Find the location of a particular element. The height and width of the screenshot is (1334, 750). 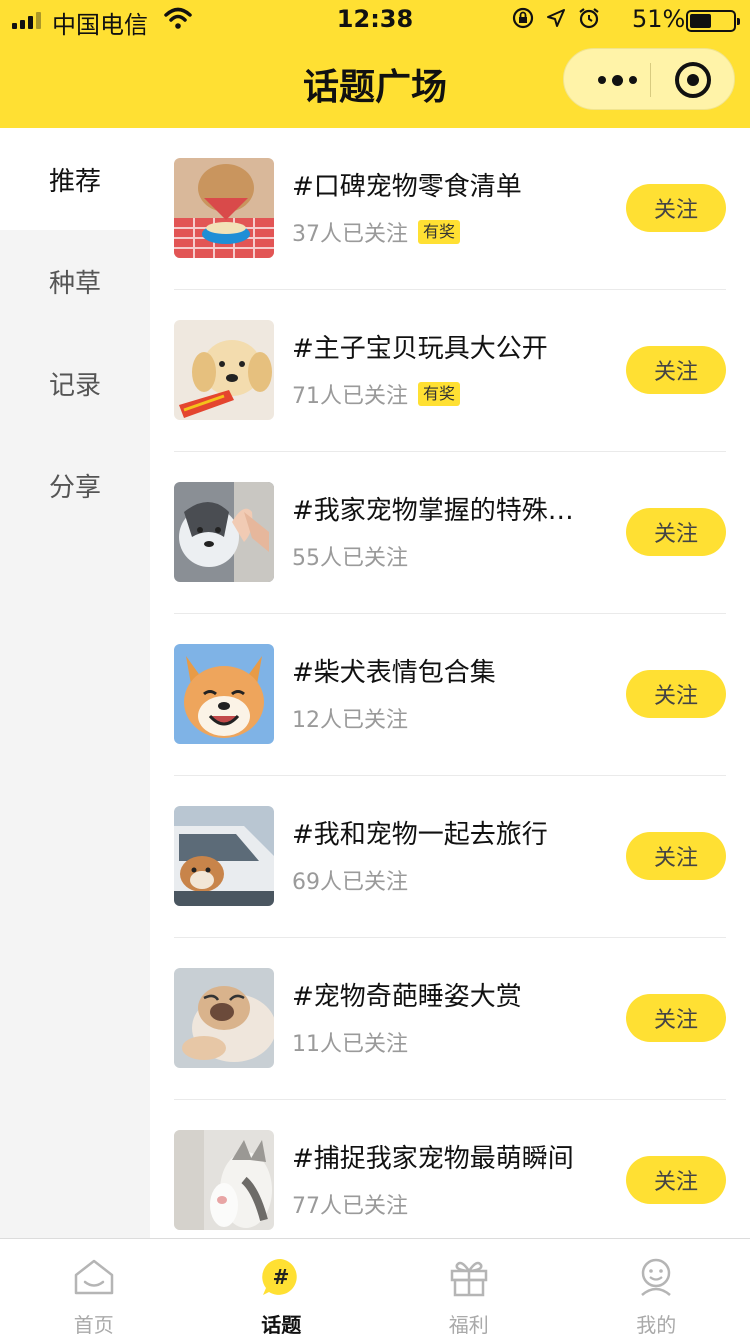

mini-program-capsule is located at coordinates (649, 79).